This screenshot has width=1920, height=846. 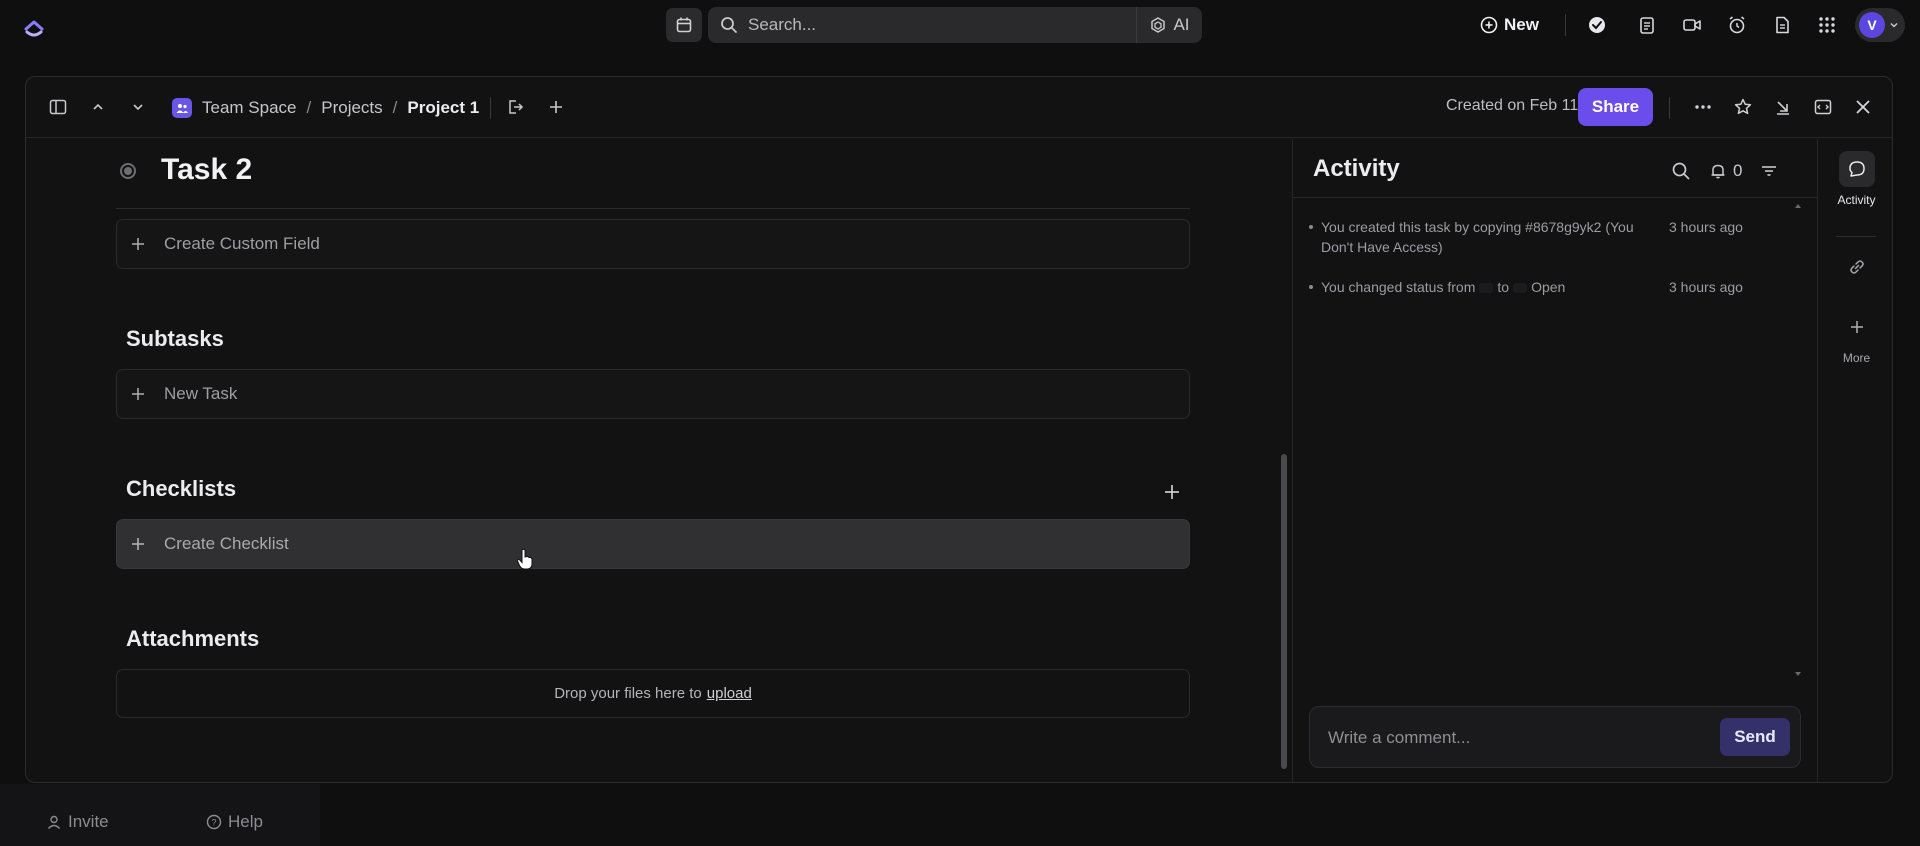 What do you see at coordinates (1555, 737) in the screenshot?
I see `comment-box: Write a comment... Send` at bounding box center [1555, 737].